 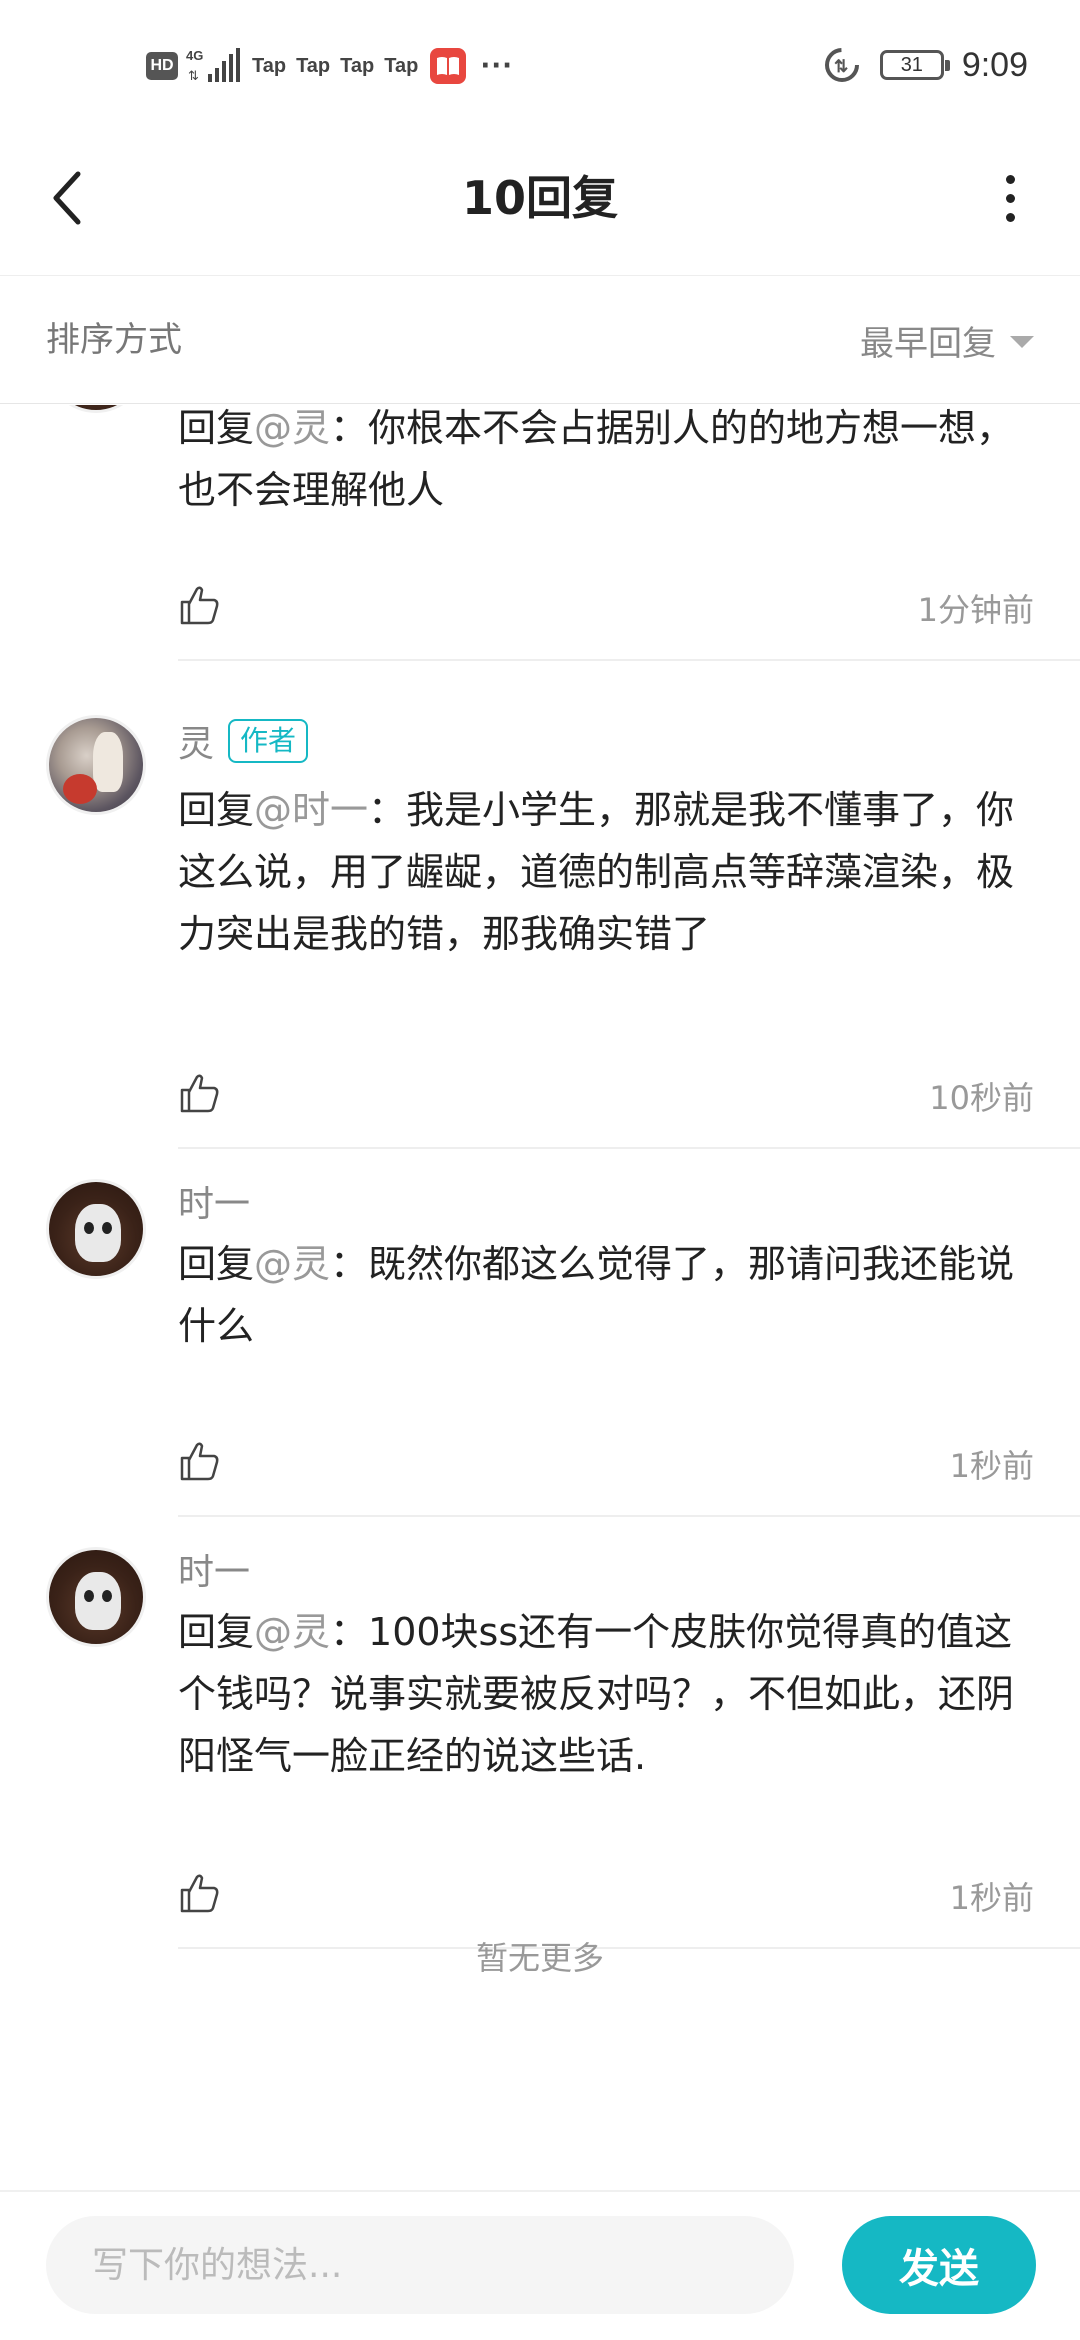 I want to click on sort-label: 排序方式, so click(x=114, y=340).